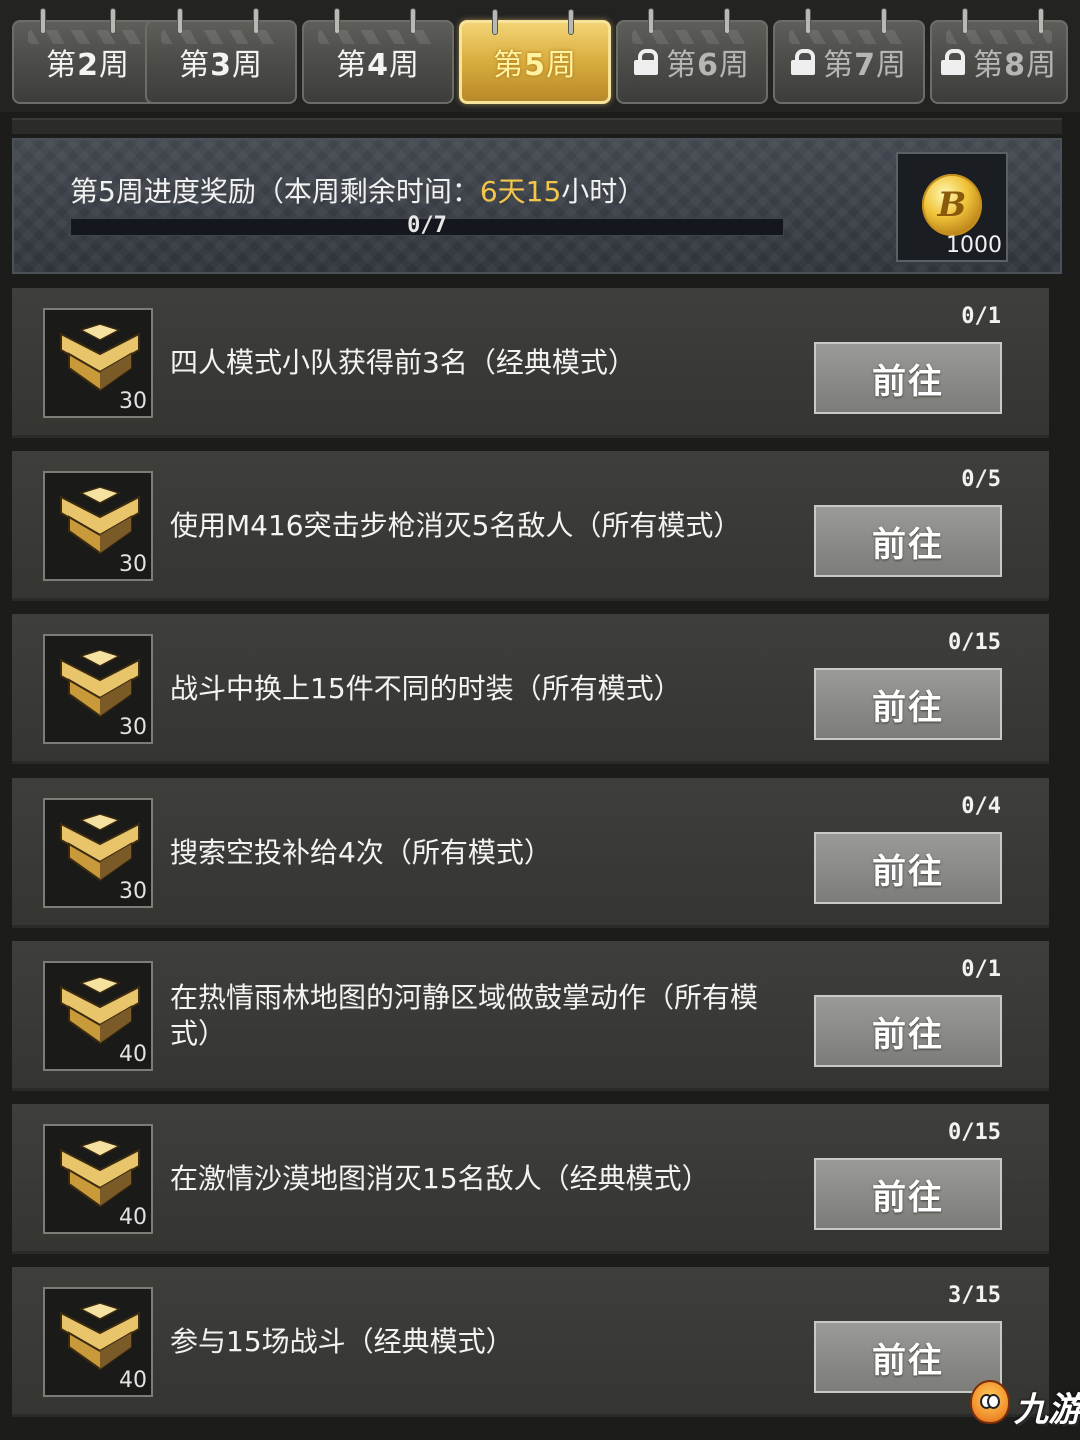  What do you see at coordinates (974, 1295) in the screenshot?
I see `task-progress: 3/15` at bounding box center [974, 1295].